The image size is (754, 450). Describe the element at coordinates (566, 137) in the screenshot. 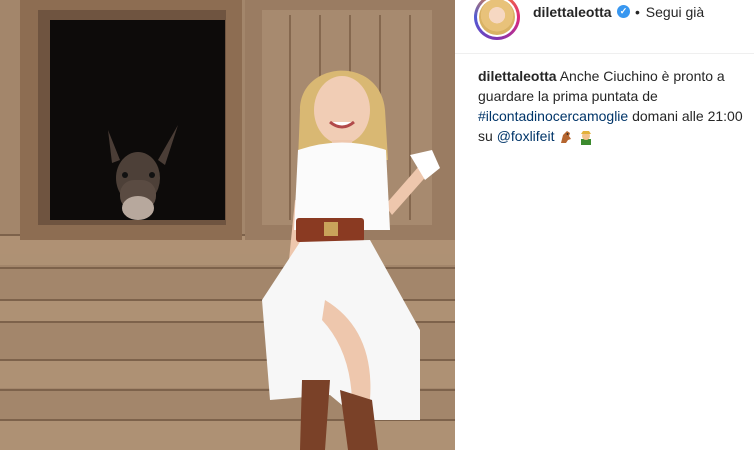

I see `horse-emoji-icon` at that location.